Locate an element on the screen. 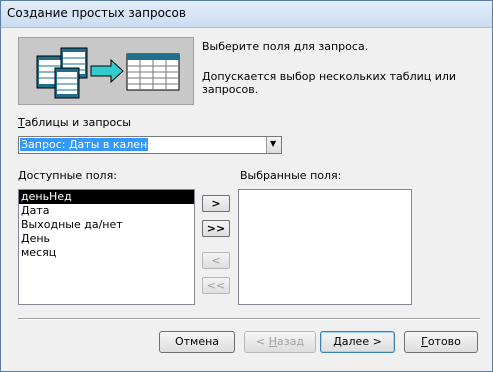 The height and width of the screenshot is (372, 493). list-item: Выходные да/нет is located at coordinates (106, 225).